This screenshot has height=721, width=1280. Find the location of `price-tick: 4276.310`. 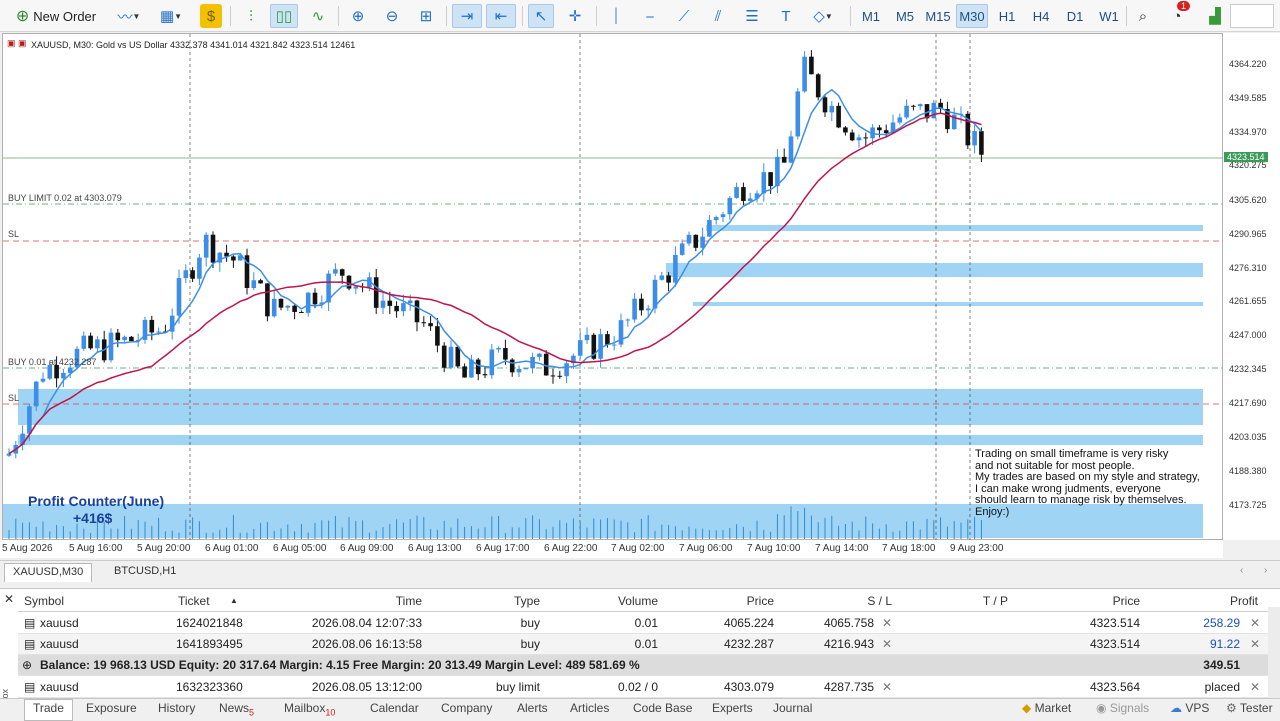

price-tick: 4276.310 is located at coordinates (1248, 268).